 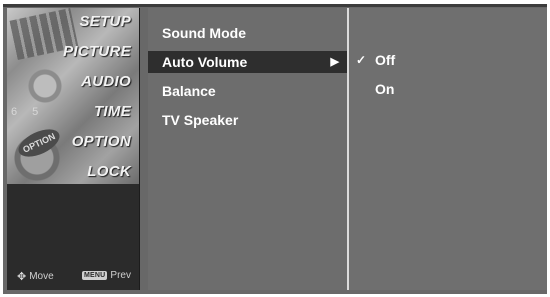 I want to click on prev-hint-label: Prev, so click(x=120, y=275).